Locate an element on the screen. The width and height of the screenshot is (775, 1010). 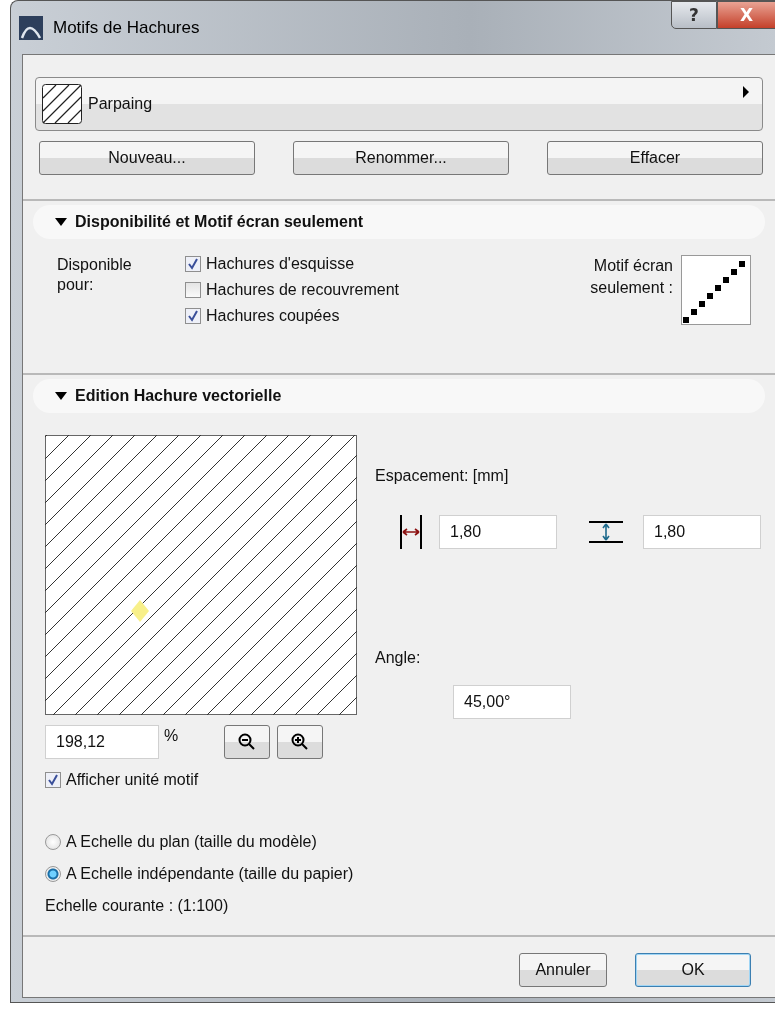
app-icon is located at coordinates (31, 27).